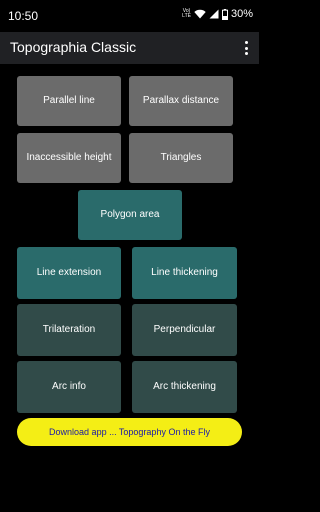 The image size is (320, 512). Describe the element at coordinates (23, 16) in the screenshot. I see `status-time: 10:50` at that location.